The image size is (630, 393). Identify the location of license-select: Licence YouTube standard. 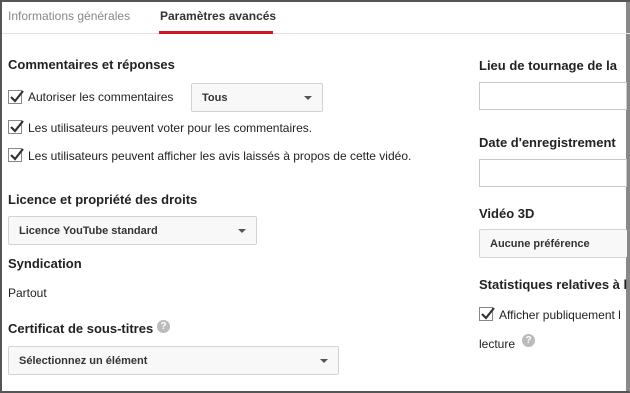
(132, 230).